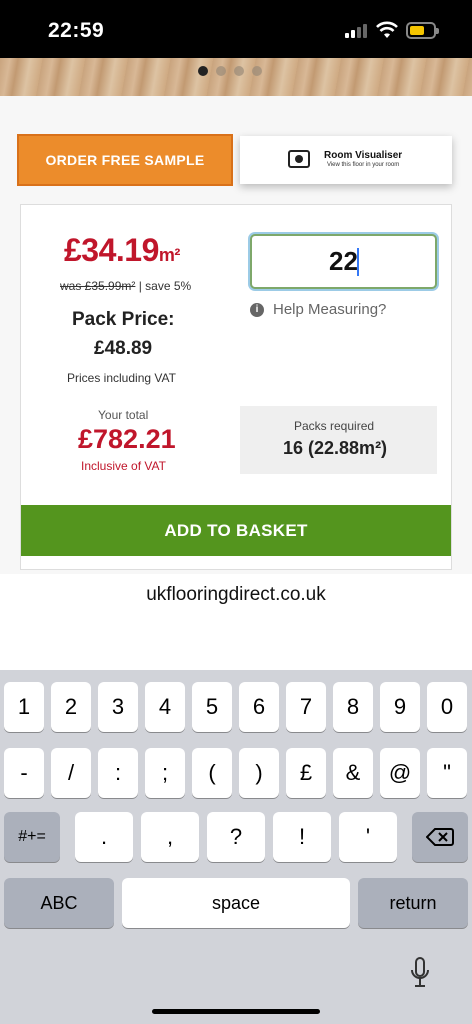  Describe the element at coordinates (334, 426) in the screenshot. I see `packs-required-label: Packs required` at that location.